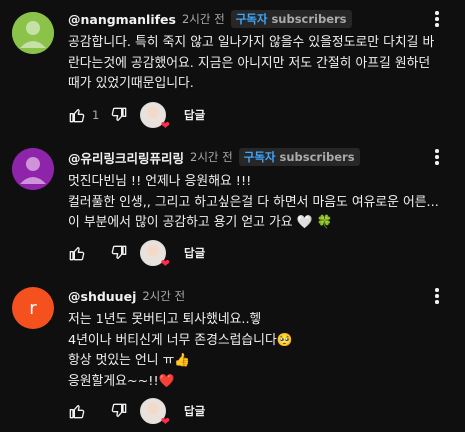  What do you see at coordinates (180, 340) in the screenshot?
I see `comment-line: 4년이나 버티신게 너무 존경스럽습니다🥺` at bounding box center [180, 340].